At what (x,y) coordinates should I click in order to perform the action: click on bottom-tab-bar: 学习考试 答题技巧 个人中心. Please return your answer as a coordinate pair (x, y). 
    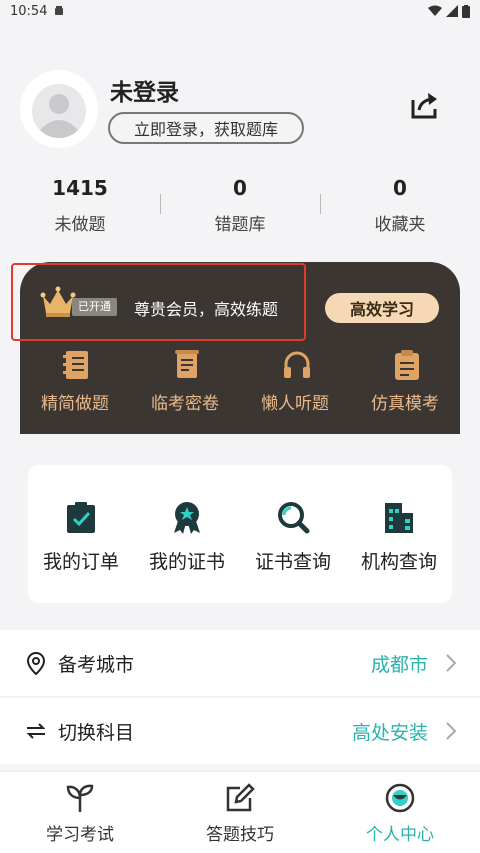
    Looking at the image, I should click on (240, 812).